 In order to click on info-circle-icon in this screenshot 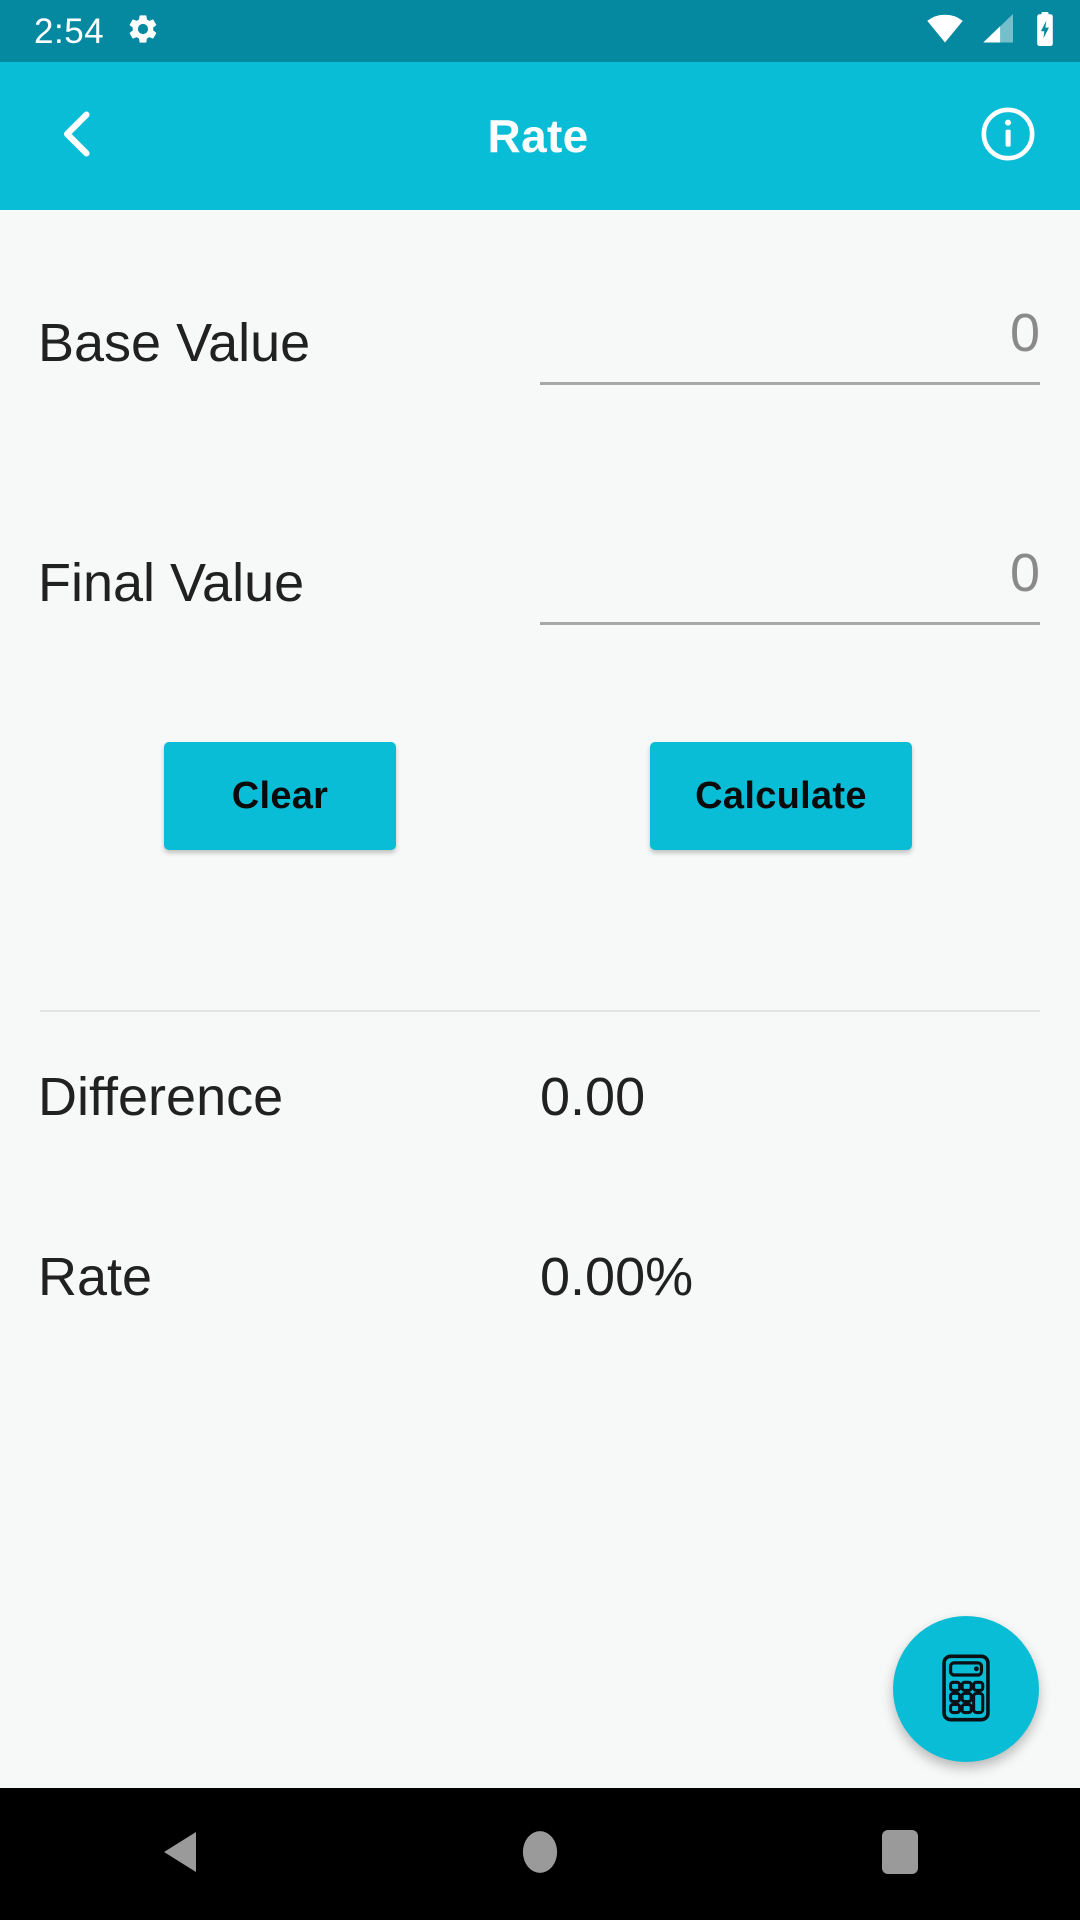, I will do `click(1008, 136)`.